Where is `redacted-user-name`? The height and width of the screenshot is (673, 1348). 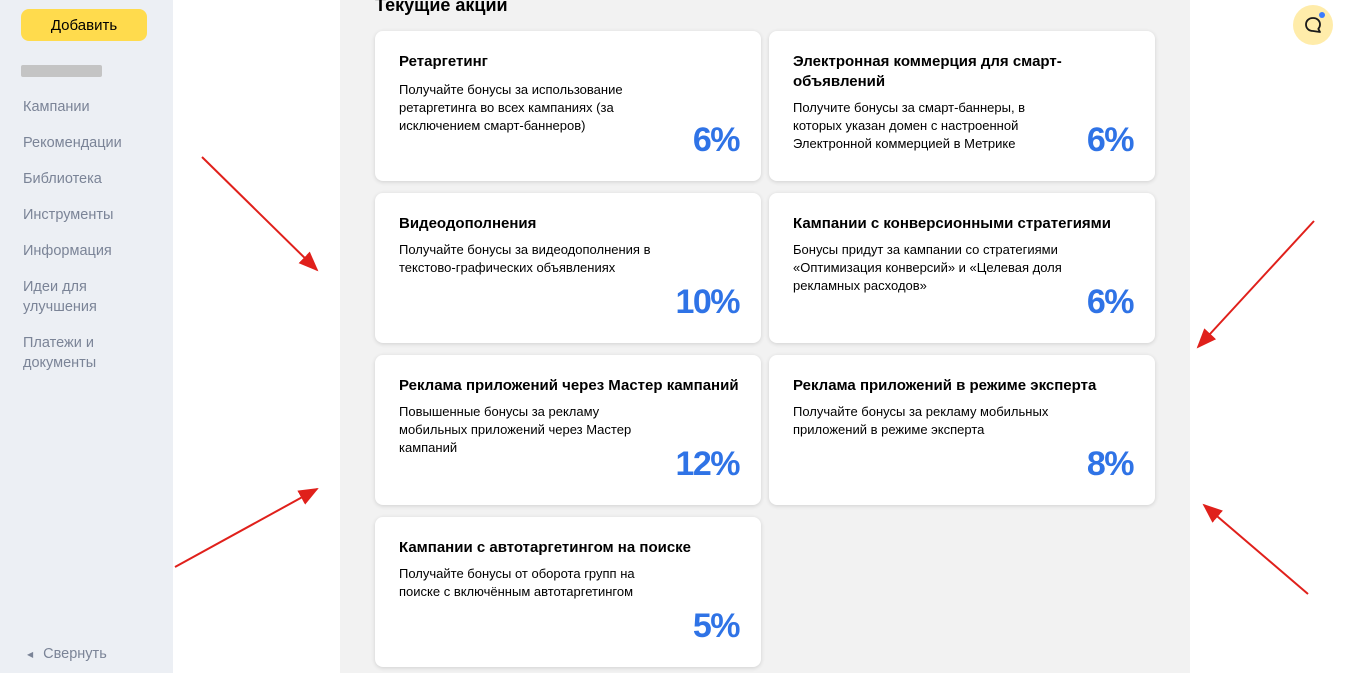
redacted-user-name is located at coordinates (61, 71).